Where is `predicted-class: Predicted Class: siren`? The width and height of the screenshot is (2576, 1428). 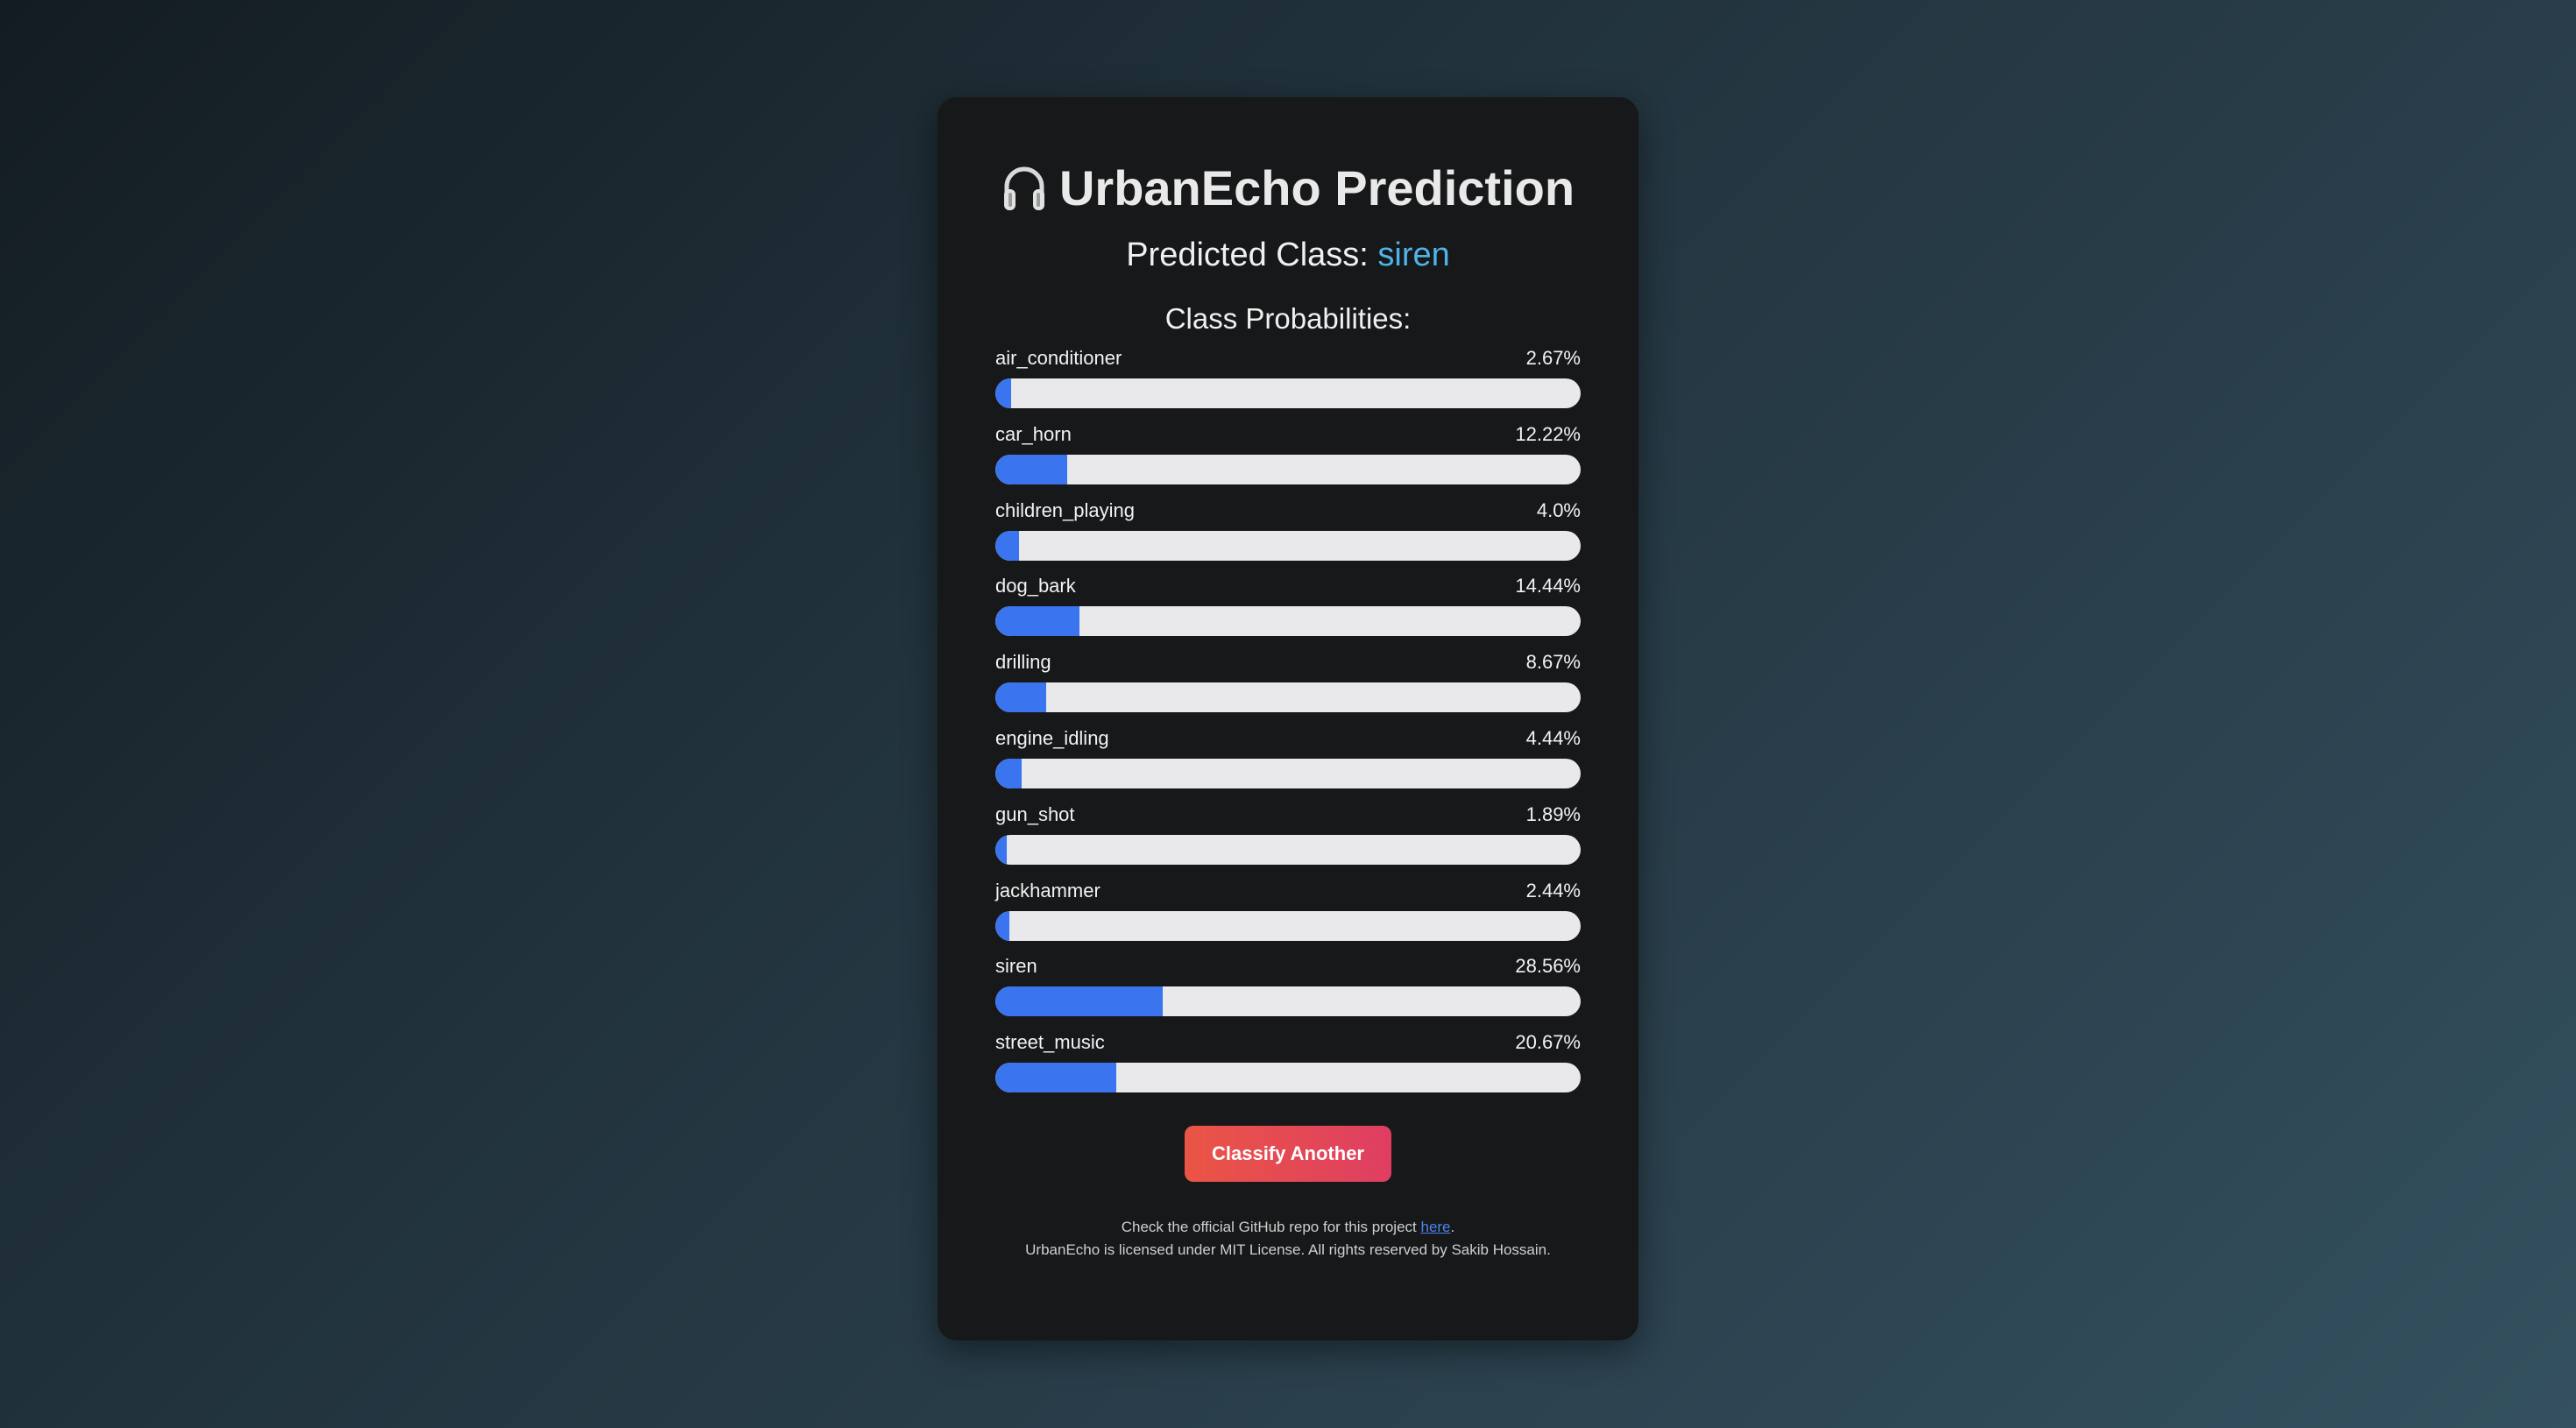 predicted-class: Predicted Class: siren is located at coordinates (1288, 254).